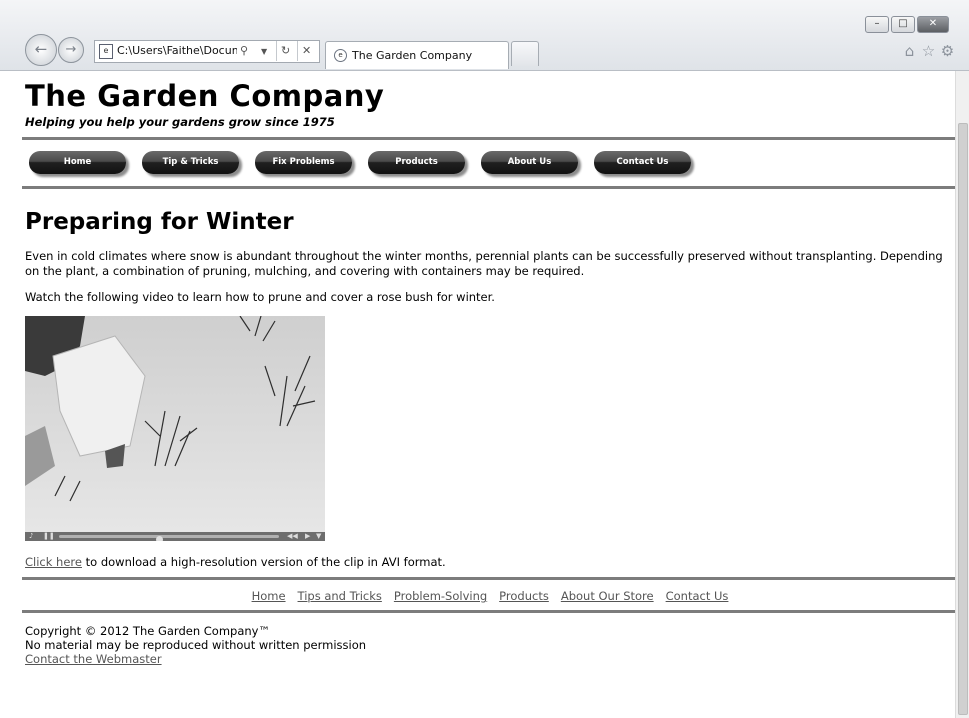 The width and height of the screenshot is (969, 718). What do you see at coordinates (31, 536) in the screenshot?
I see `volume-icon: ♪` at bounding box center [31, 536].